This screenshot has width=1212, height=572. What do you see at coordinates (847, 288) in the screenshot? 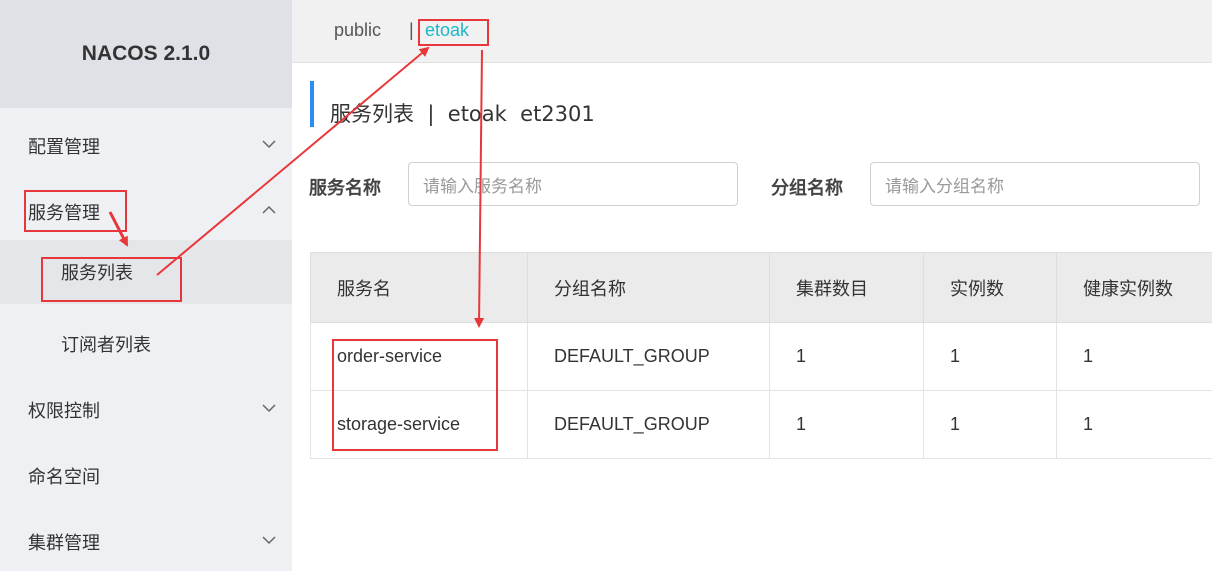
I see `column-header-cluster-count: 集群数目` at bounding box center [847, 288].